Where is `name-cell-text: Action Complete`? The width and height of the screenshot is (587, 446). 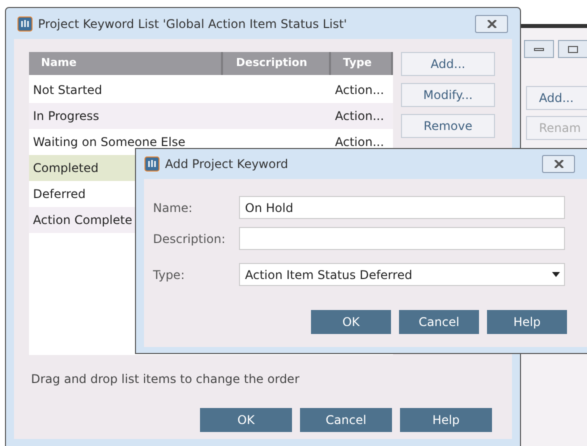 name-cell-text: Action Complete is located at coordinates (82, 220).